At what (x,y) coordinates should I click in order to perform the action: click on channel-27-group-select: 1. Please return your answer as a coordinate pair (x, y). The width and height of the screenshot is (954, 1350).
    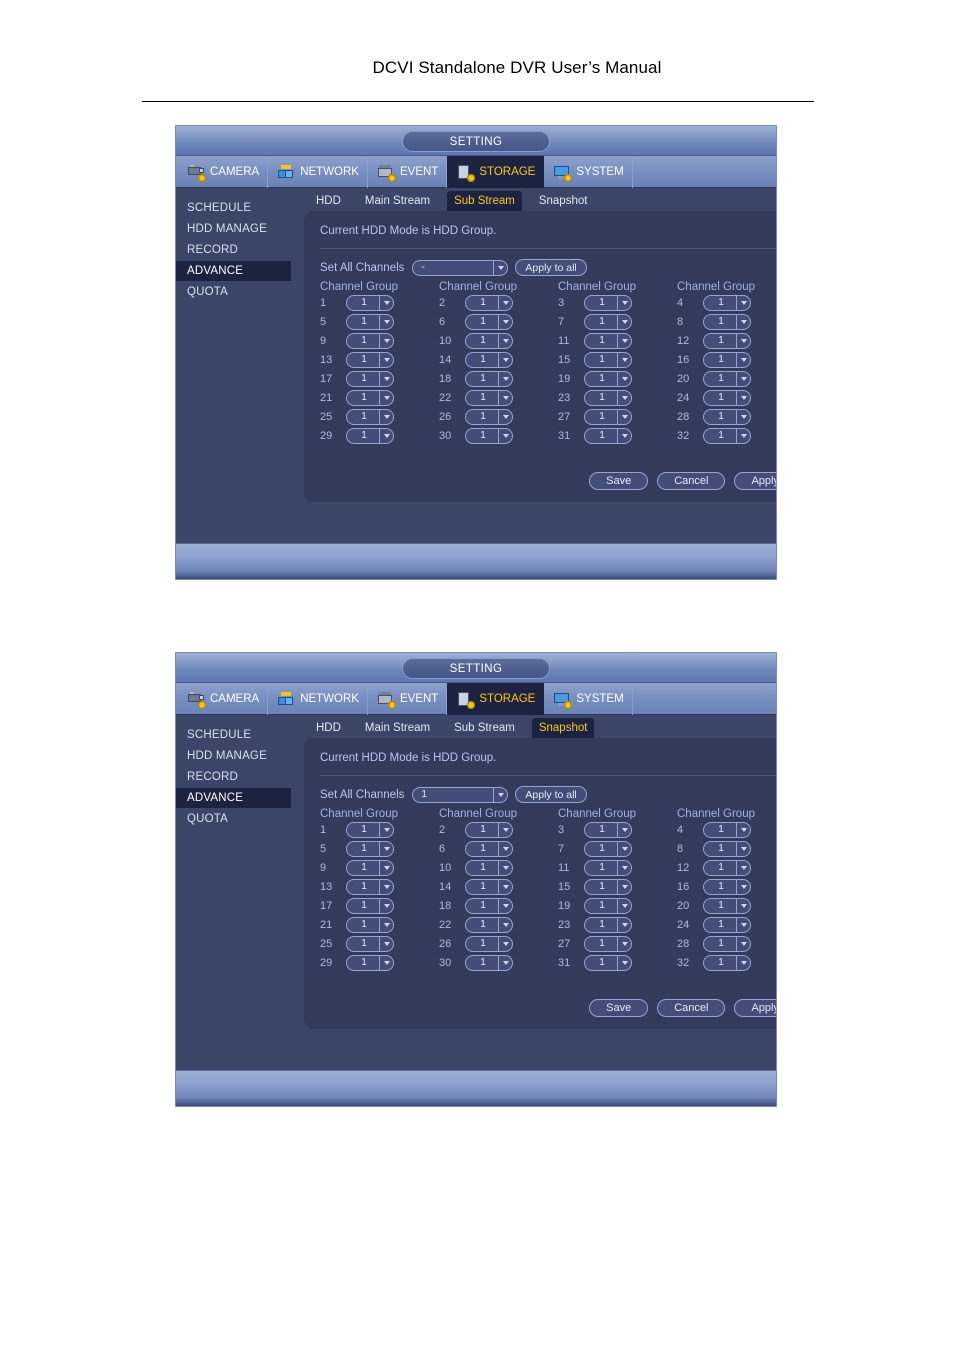
    Looking at the image, I should click on (608, 416).